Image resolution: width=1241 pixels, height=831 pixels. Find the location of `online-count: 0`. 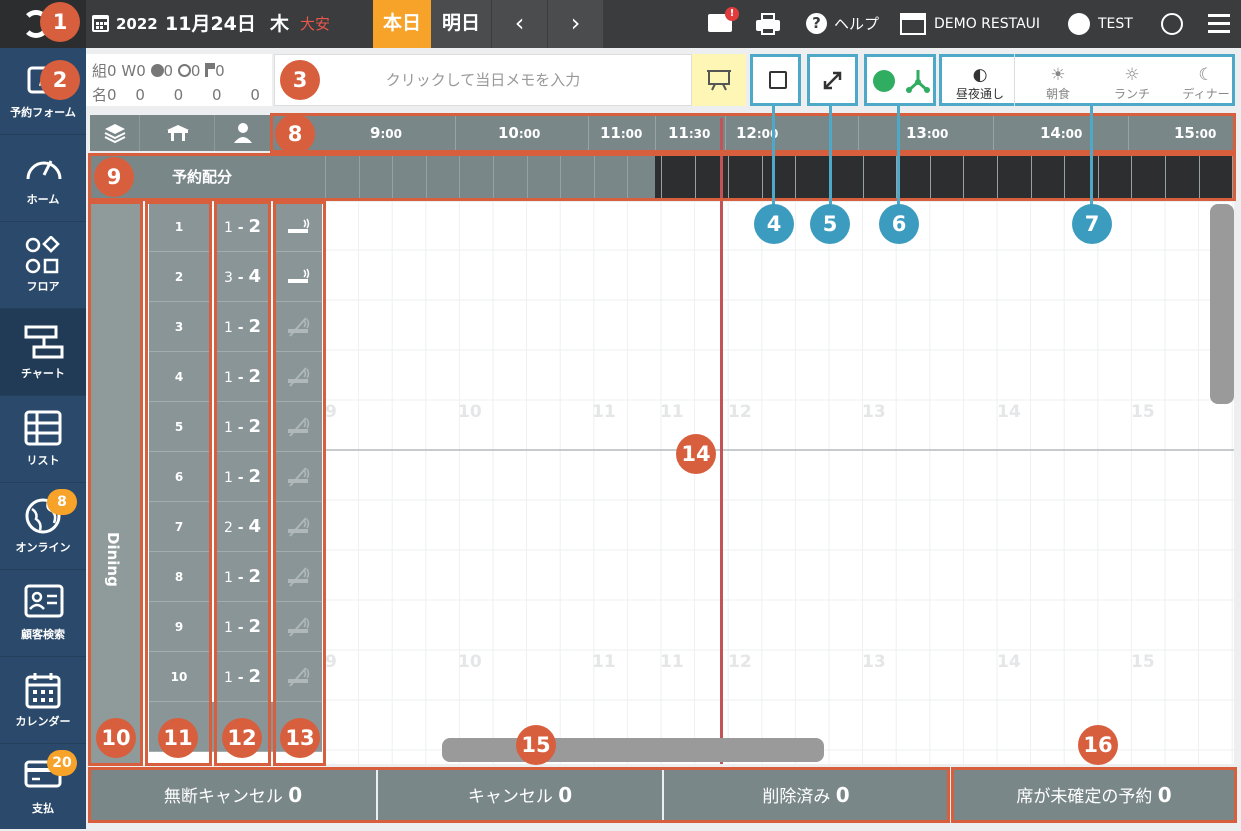

online-count: 0 is located at coordinates (168, 71).